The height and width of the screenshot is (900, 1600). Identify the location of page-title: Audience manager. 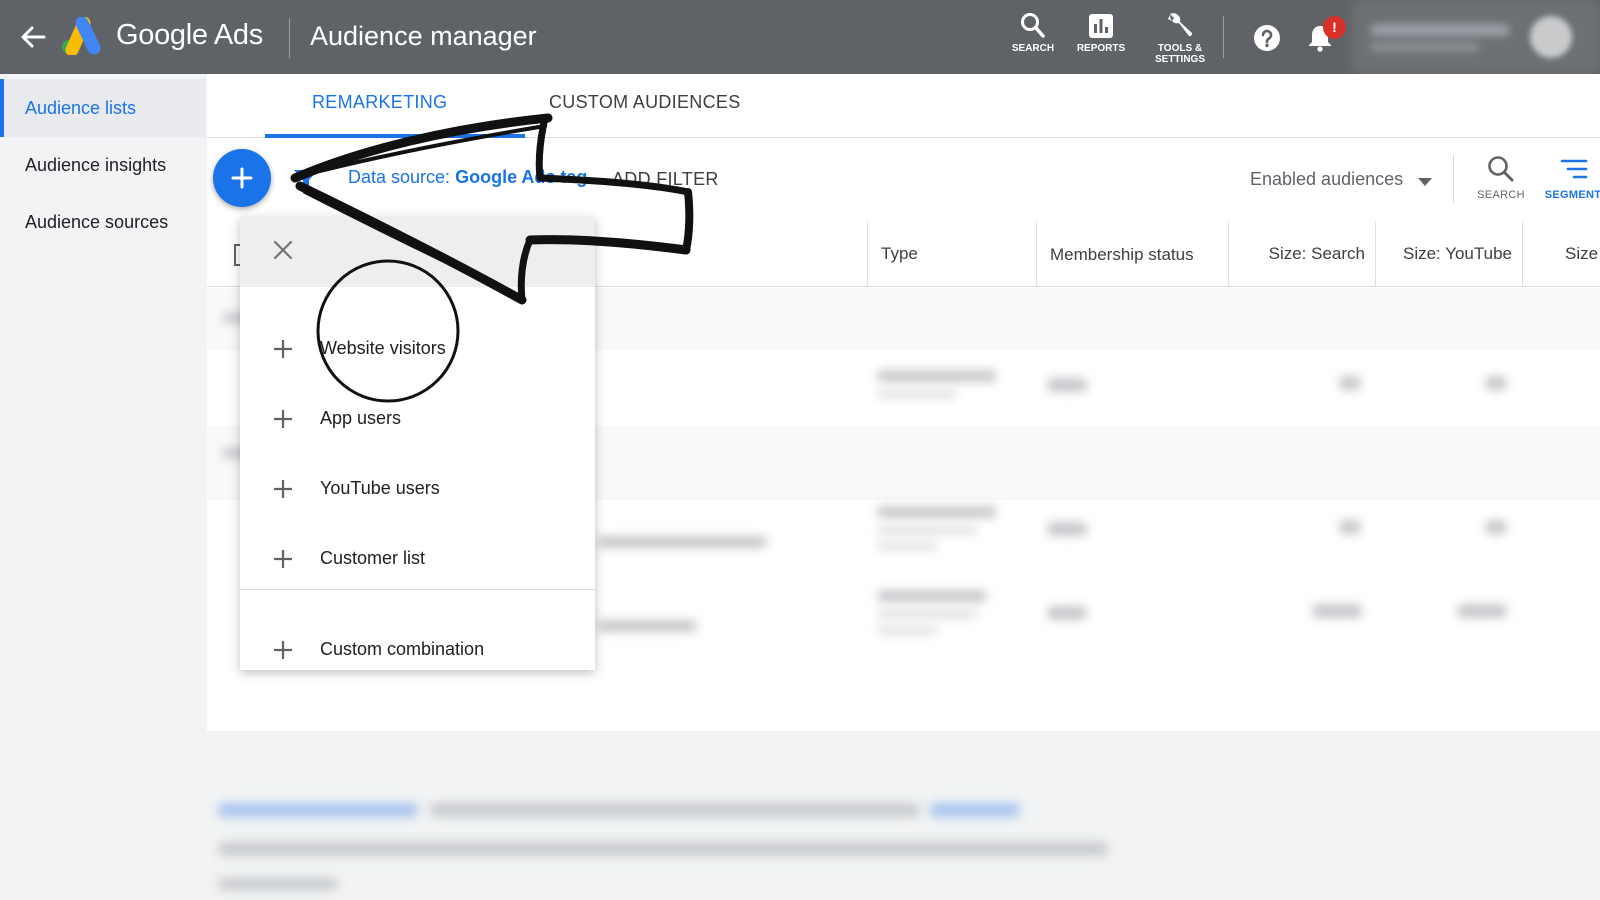
(423, 36).